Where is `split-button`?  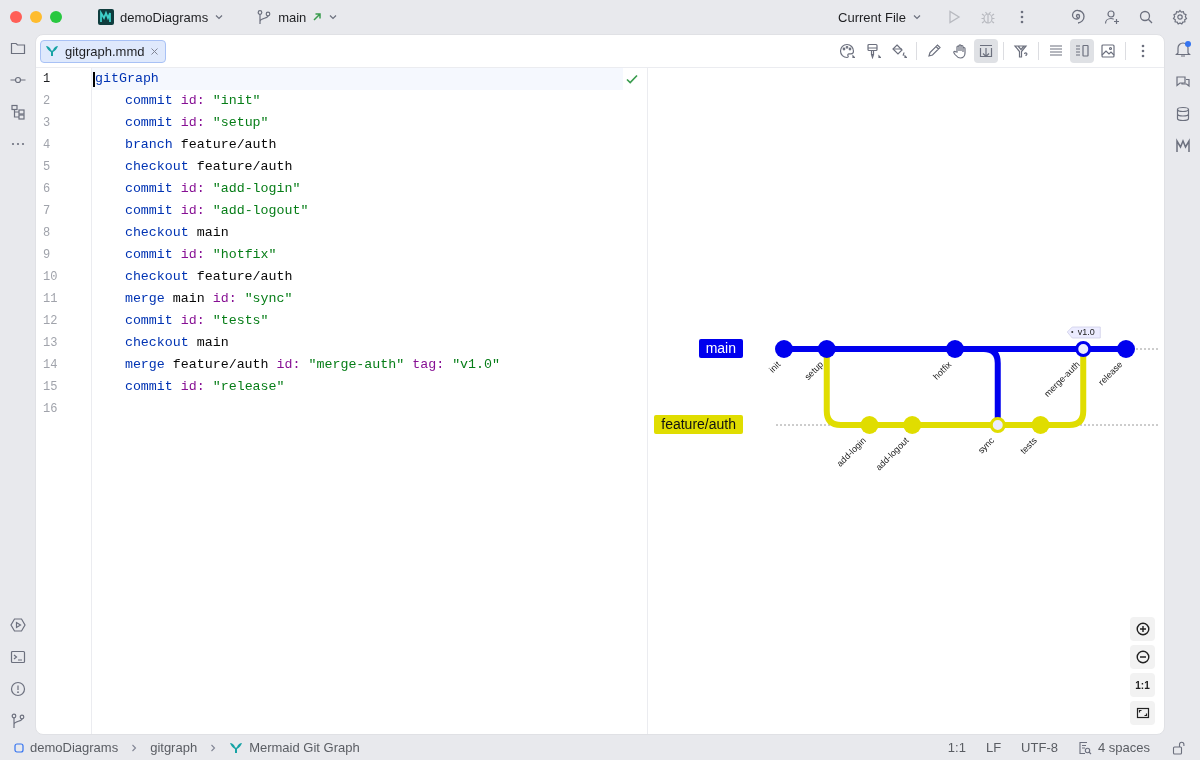
split-button is located at coordinates (1082, 51).